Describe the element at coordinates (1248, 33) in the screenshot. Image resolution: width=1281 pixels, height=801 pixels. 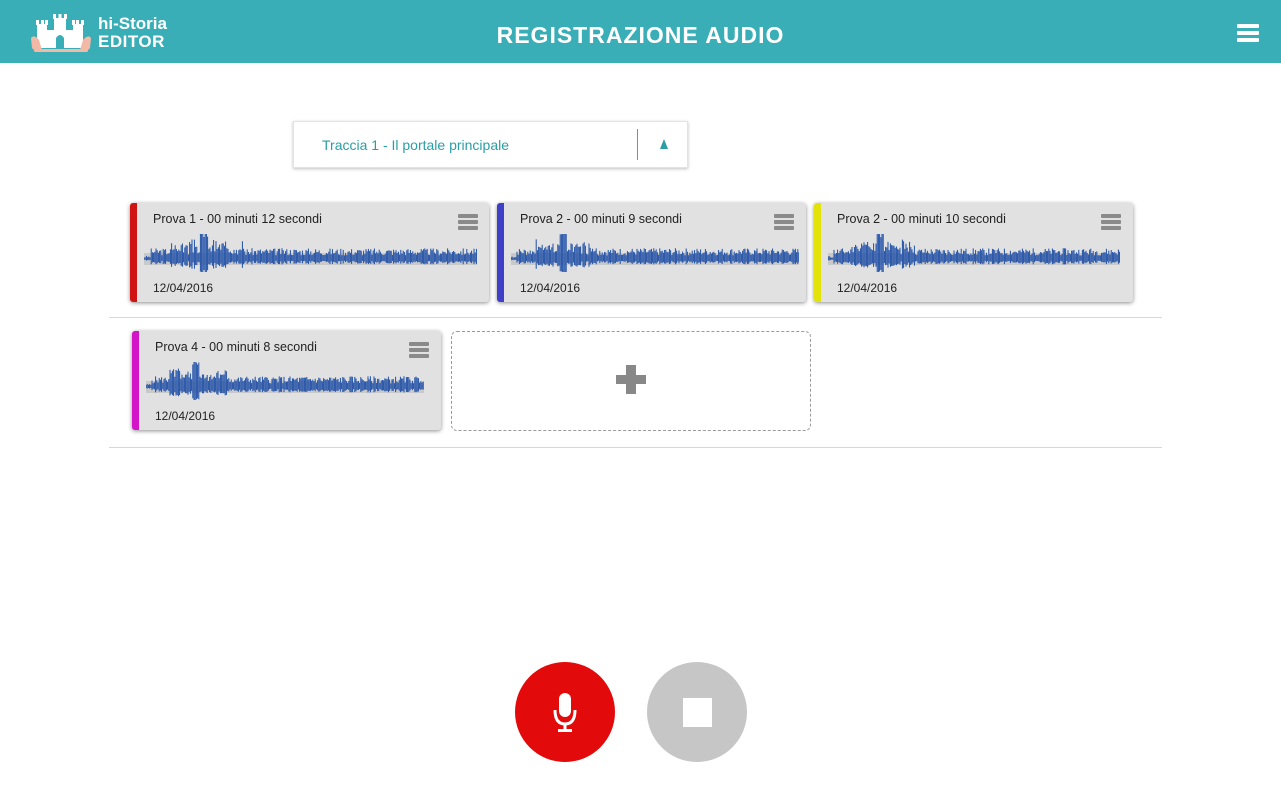
I see `hamburger-menu-icon` at that location.